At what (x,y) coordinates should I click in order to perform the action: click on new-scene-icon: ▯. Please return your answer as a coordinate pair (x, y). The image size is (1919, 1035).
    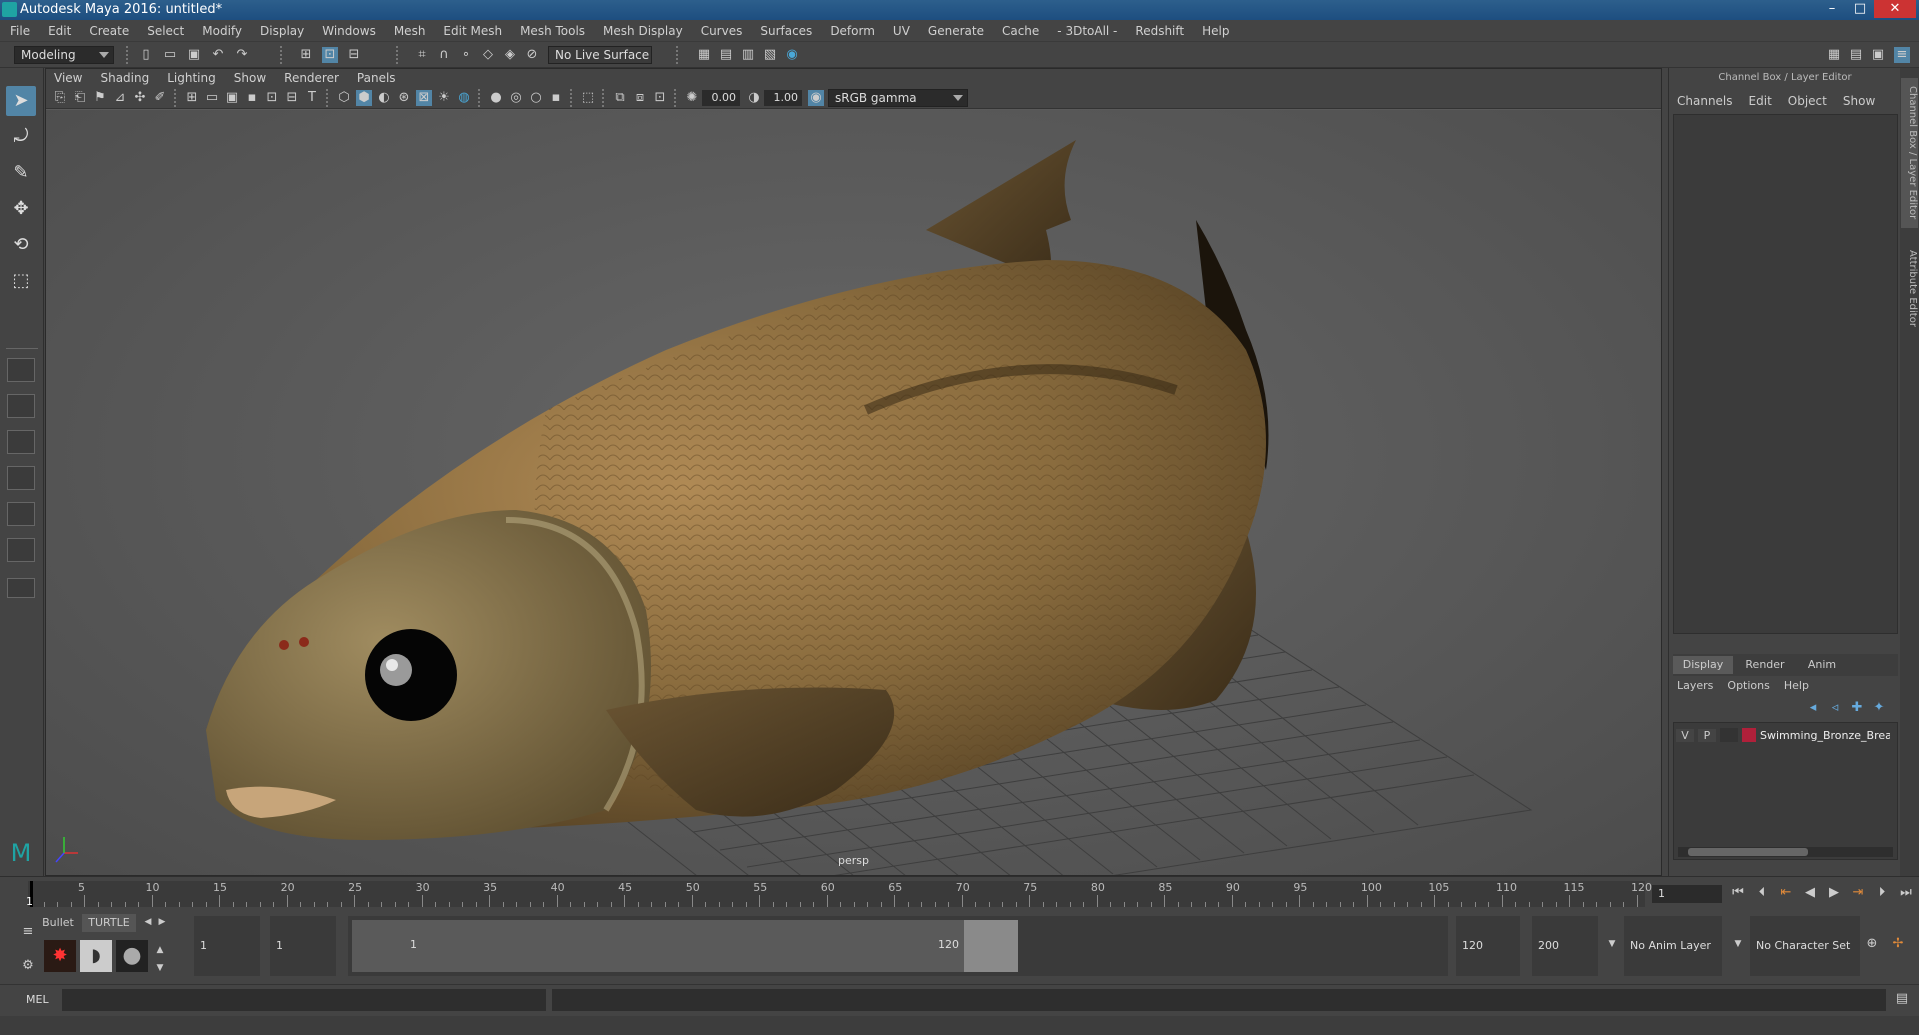
    Looking at the image, I should click on (146, 55).